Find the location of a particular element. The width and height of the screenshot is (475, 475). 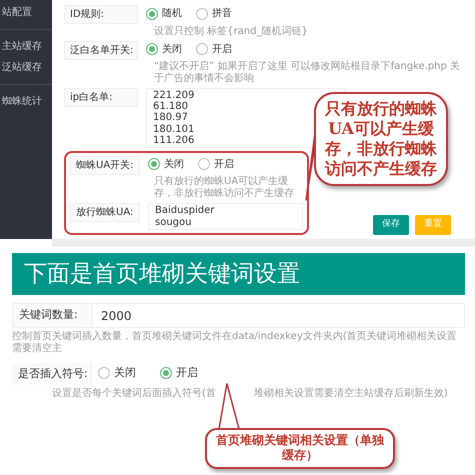

save-button: 保存 is located at coordinates (391, 225).